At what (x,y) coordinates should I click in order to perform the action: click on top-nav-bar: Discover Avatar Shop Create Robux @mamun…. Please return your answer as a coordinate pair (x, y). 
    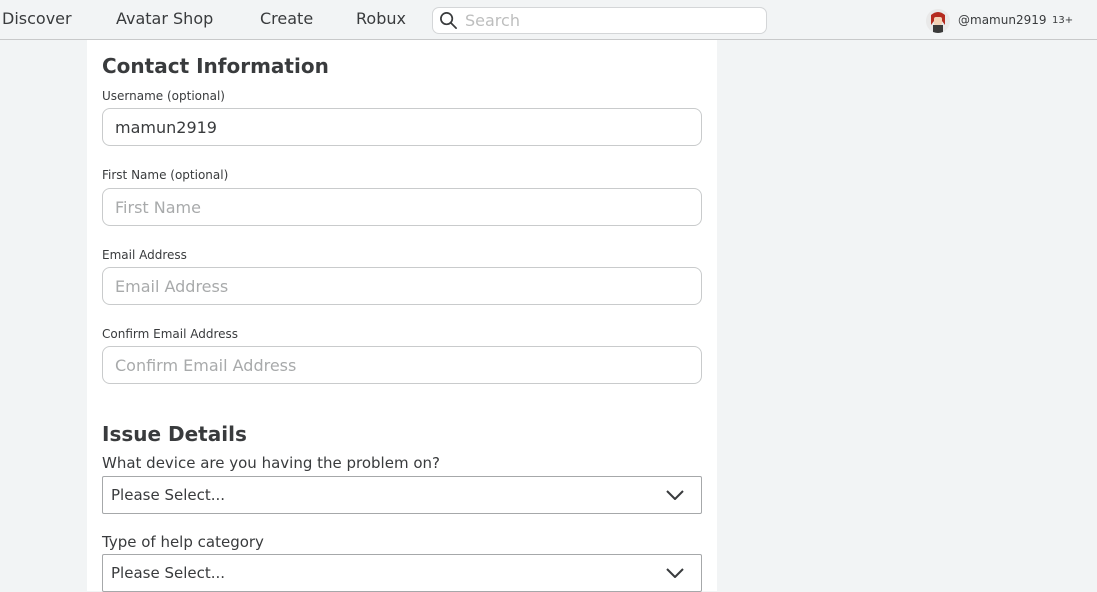
    Looking at the image, I should click on (548, 20).